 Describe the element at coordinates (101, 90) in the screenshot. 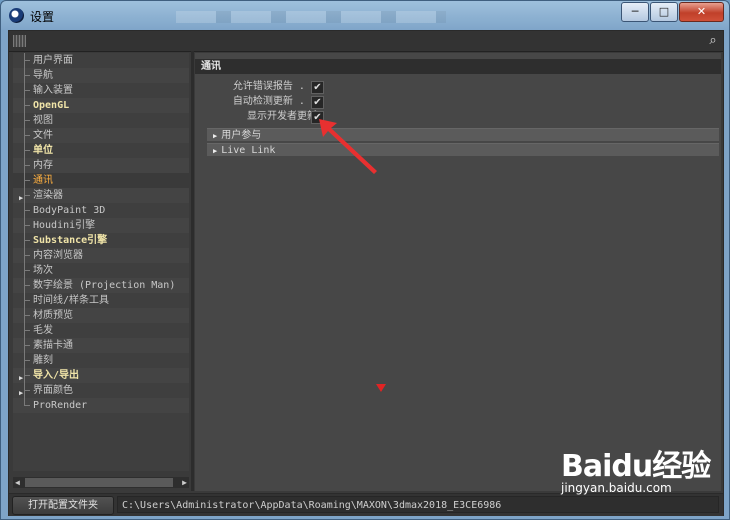

I see `tree-item: 输入装置` at that location.